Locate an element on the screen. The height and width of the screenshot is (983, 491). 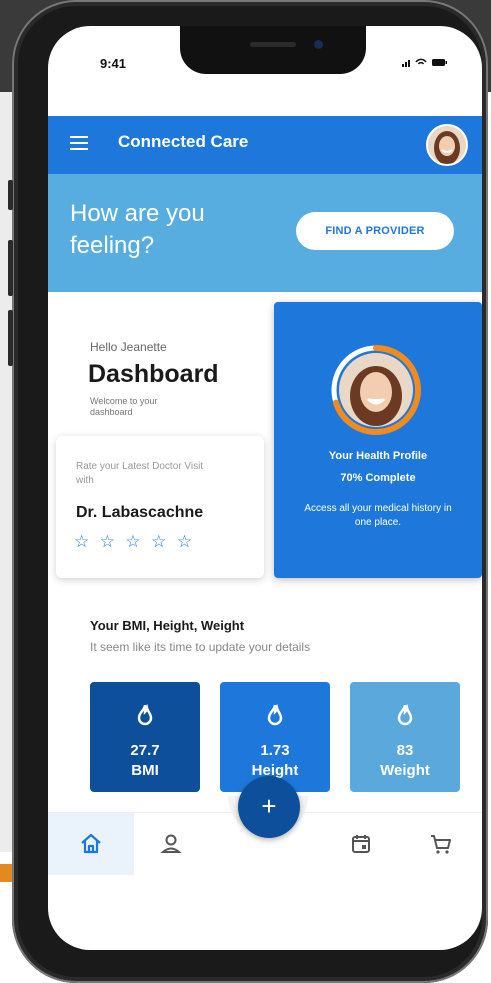
user-icon is located at coordinates (171, 844).